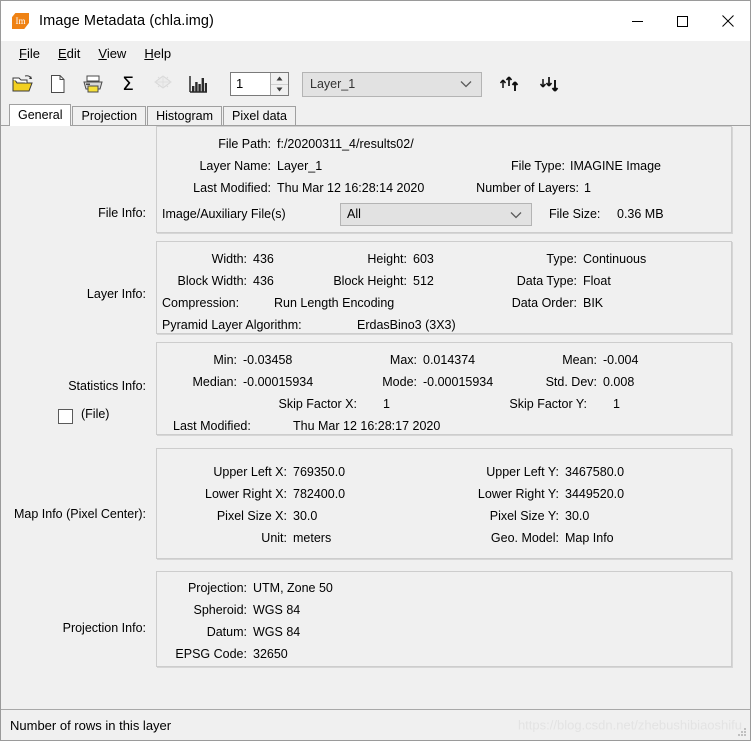 This screenshot has height=741, width=751. What do you see at coordinates (375, 21) in the screenshot?
I see `title-bar: Im Image Metadata (chla.img)` at bounding box center [375, 21].